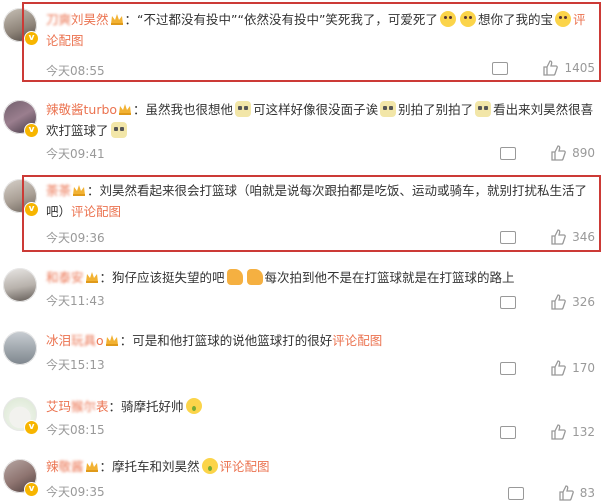 This screenshot has width=613, height=504. Describe the element at coordinates (75, 365) in the screenshot. I see `comment-time: 今天15:13` at that location.